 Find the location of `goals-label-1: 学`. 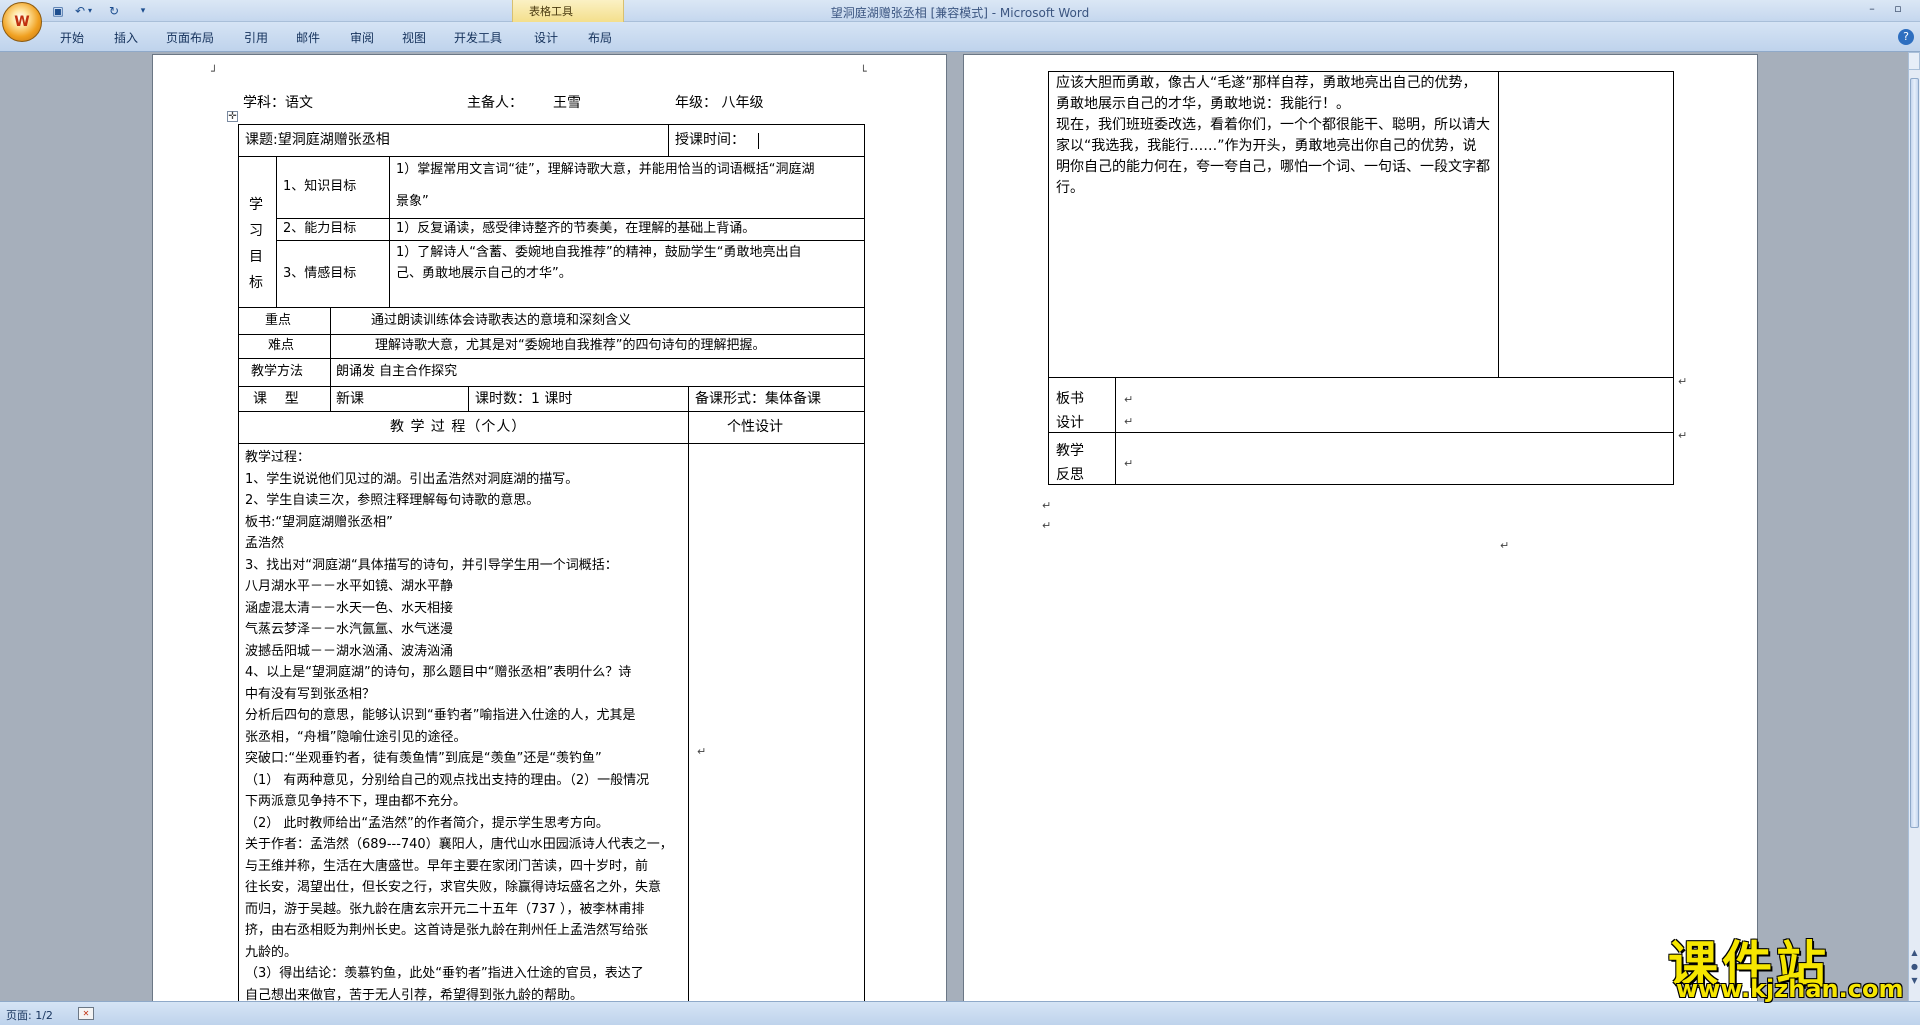

goals-label-1: 学 is located at coordinates (256, 205).